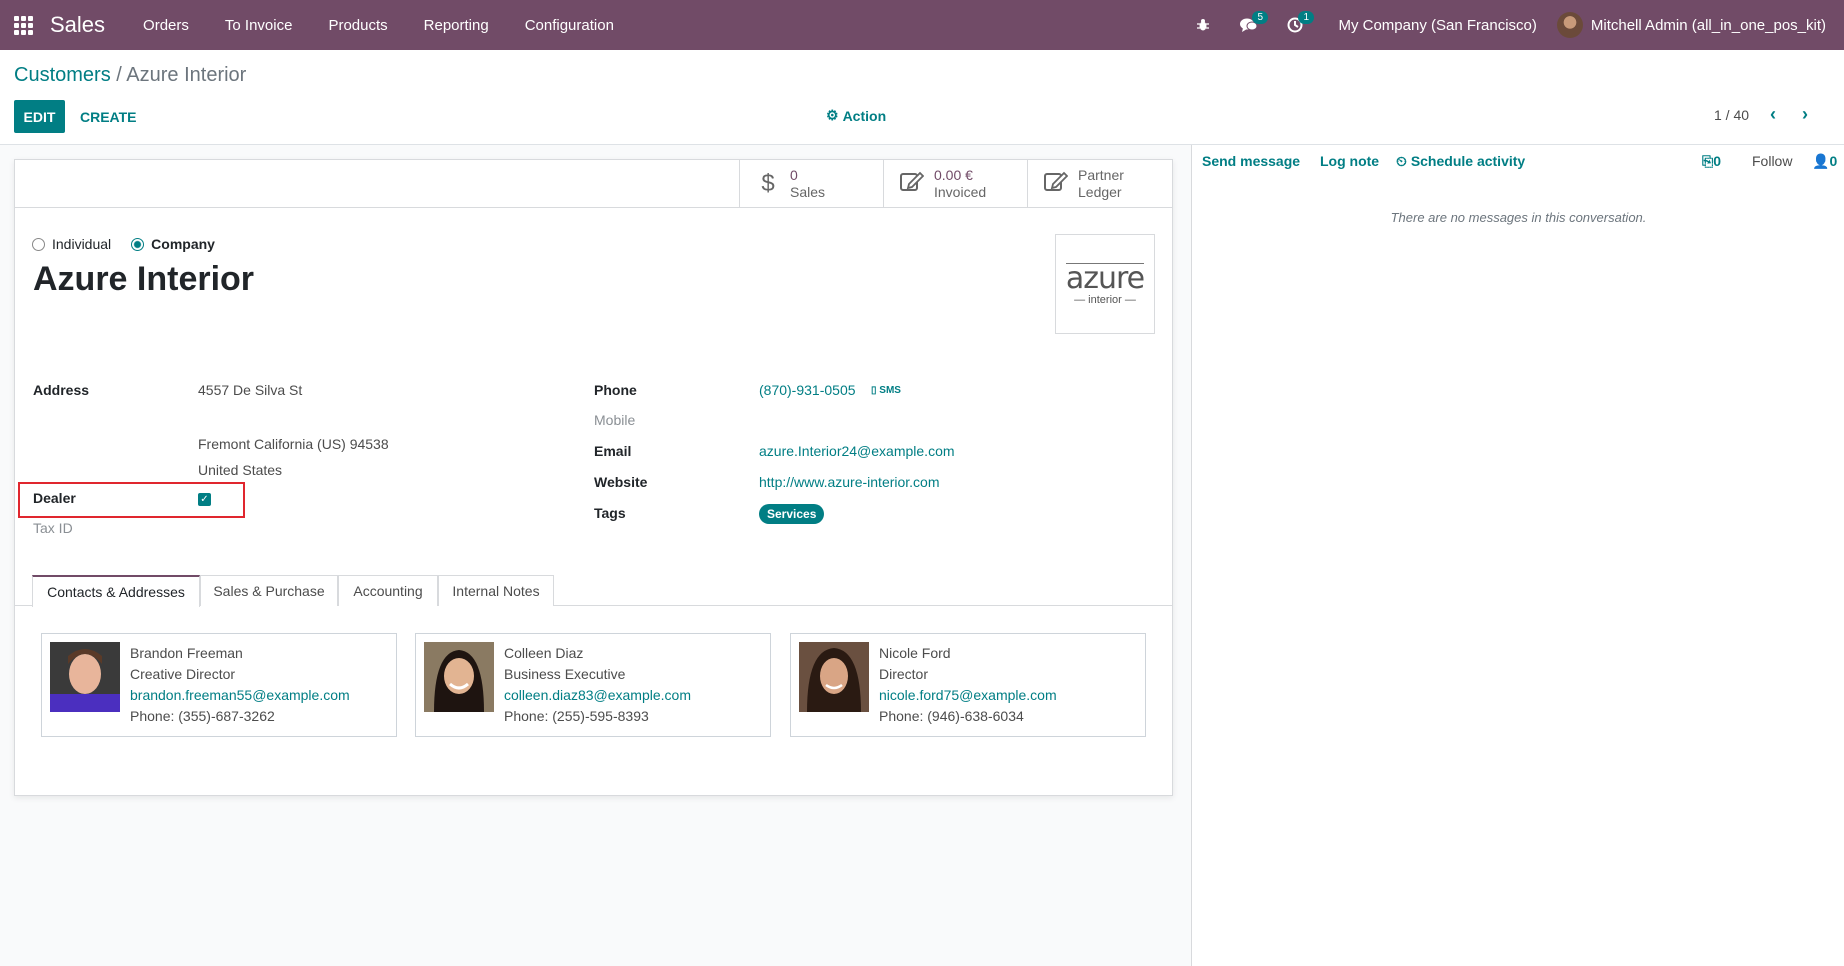  Describe the element at coordinates (886, 390) in the screenshot. I see `sms-button: ▯ SMS` at that location.